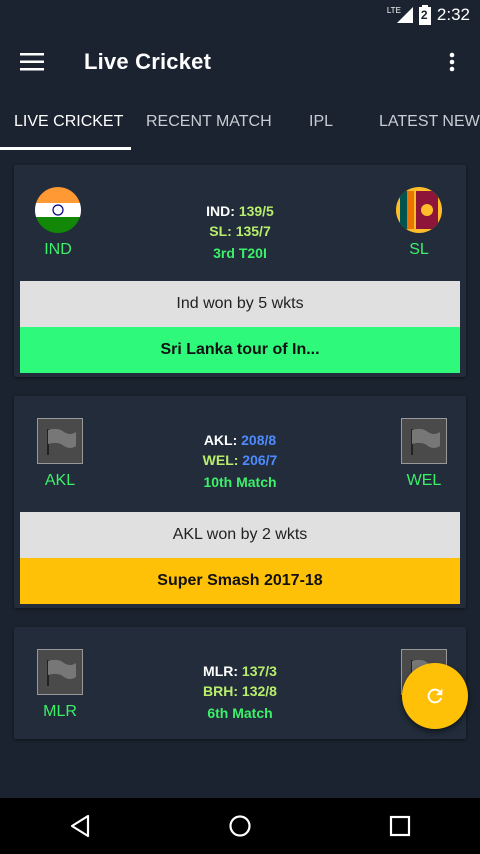  What do you see at coordinates (400, 826) in the screenshot?
I see `recents-square-icon` at bounding box center [400, 826].